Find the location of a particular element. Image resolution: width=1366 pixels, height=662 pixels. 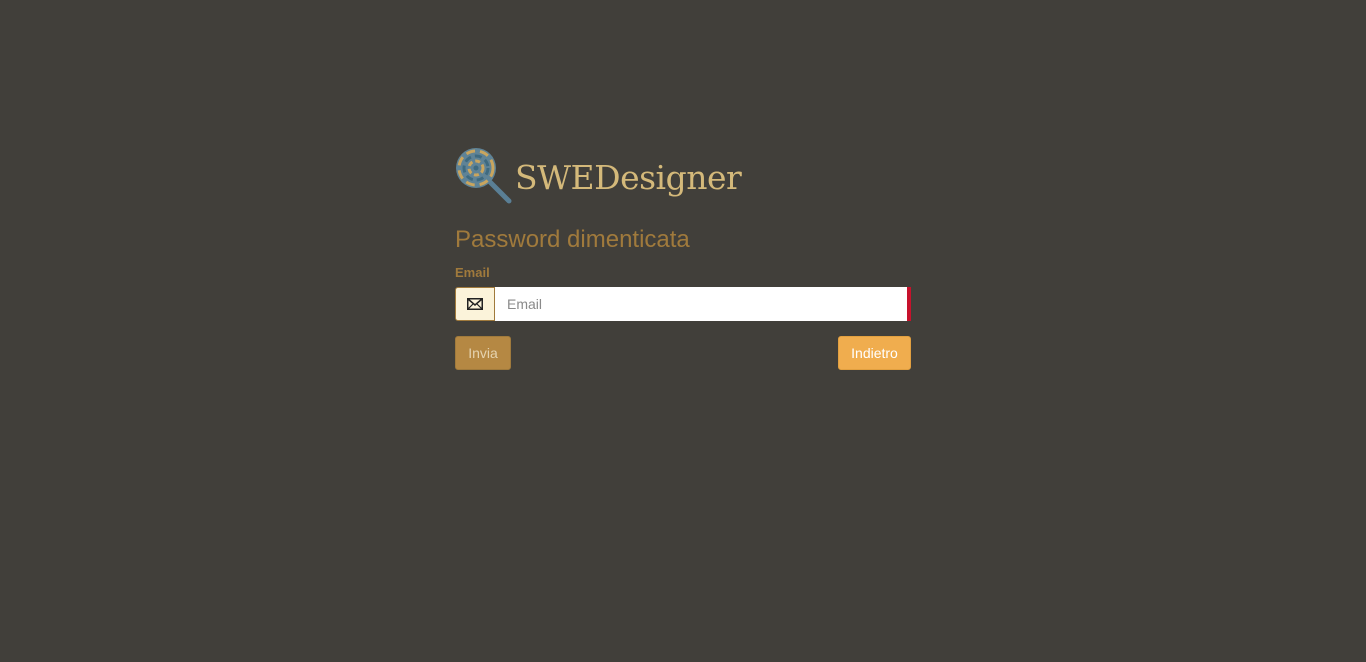

lollipop-magnifier-icon is located at coordinates (484, 174).